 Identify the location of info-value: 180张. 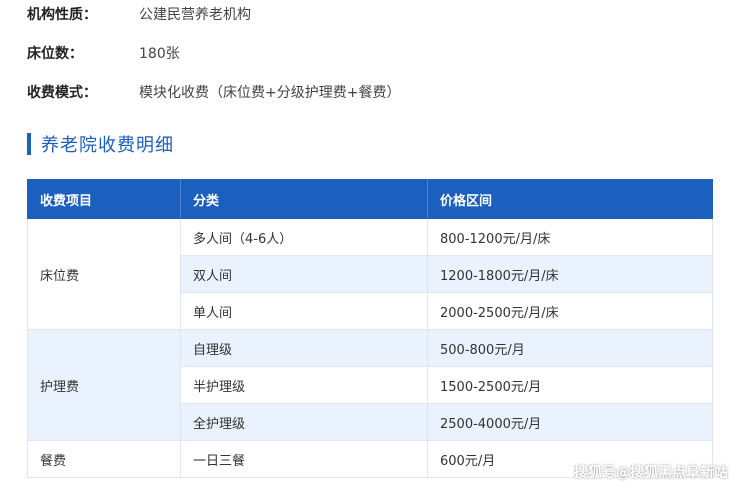
(159, 54).